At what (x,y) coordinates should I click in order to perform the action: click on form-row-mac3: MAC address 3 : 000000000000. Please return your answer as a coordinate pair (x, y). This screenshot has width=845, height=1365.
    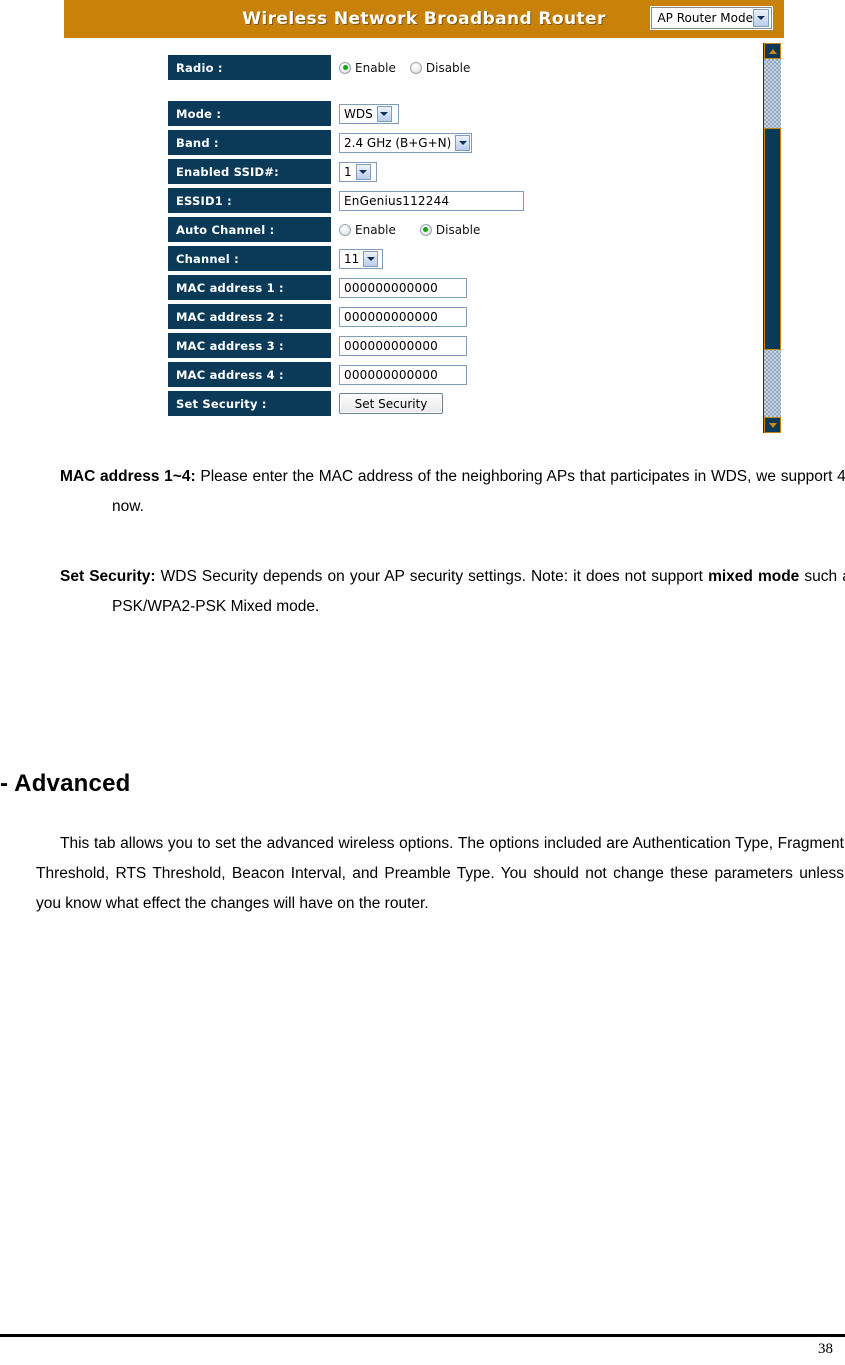
    Looking at the image, I should click on (448, 345).